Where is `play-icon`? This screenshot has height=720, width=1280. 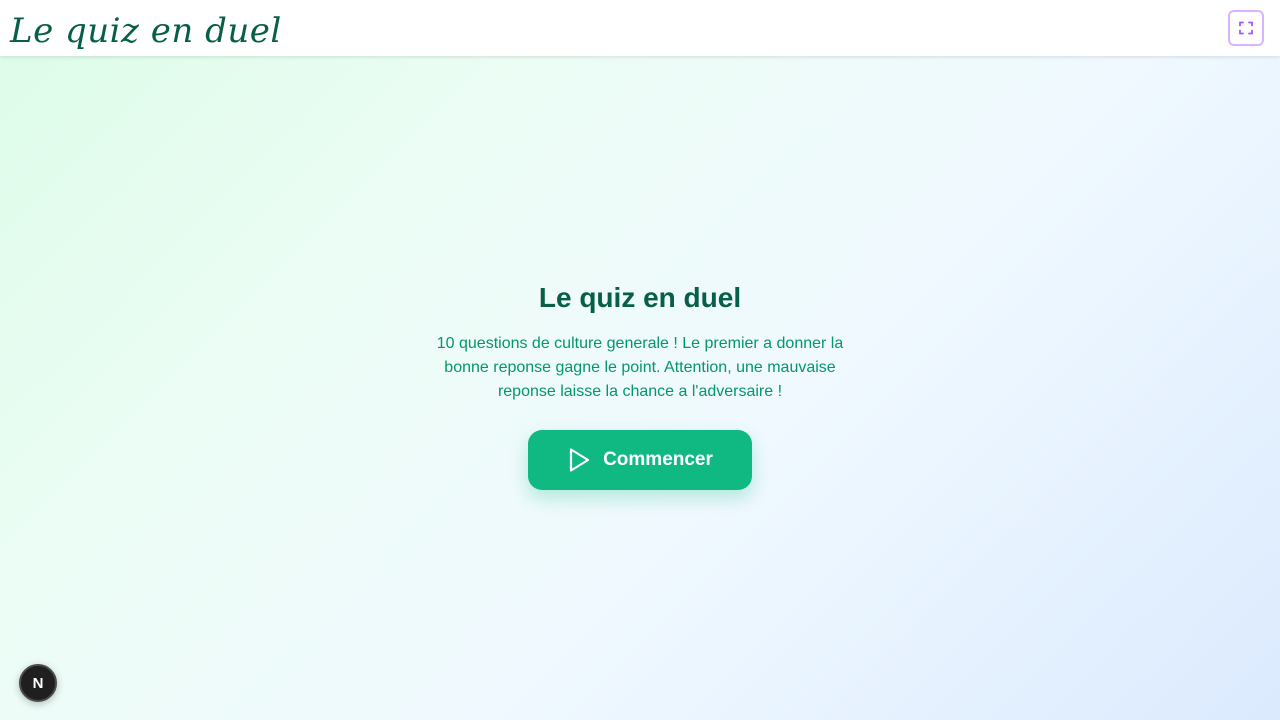
play-icon is located at coordinates (579, 460).